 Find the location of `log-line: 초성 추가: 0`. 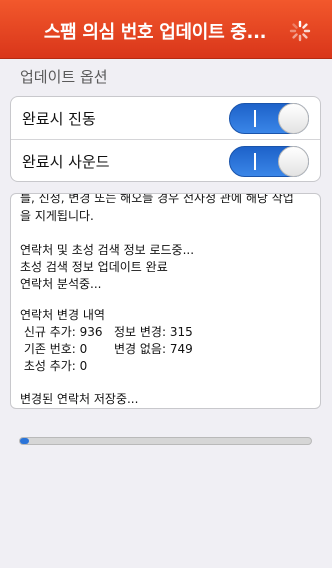

log-line: 초성 추가: 0 is located at coordinates (54, 366).